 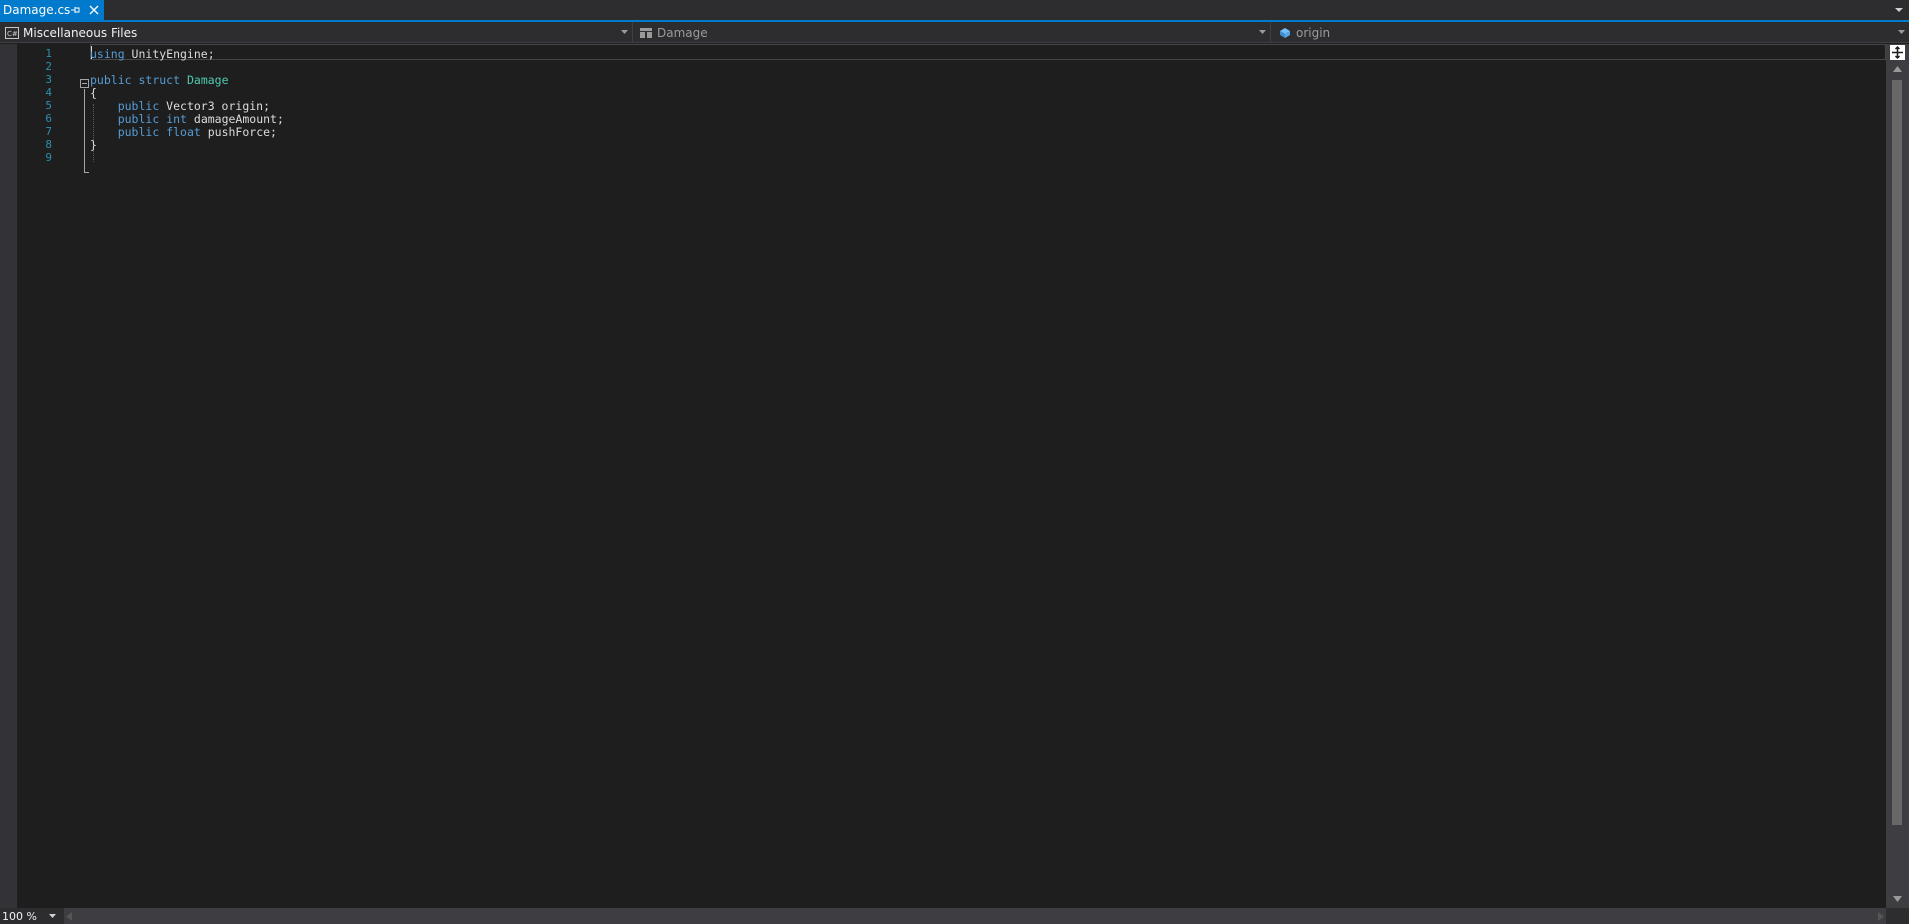 What do you see at coordinates (84, 131) in the screenshot?
I see `outline-region-line` at bounding box center [84, 131].